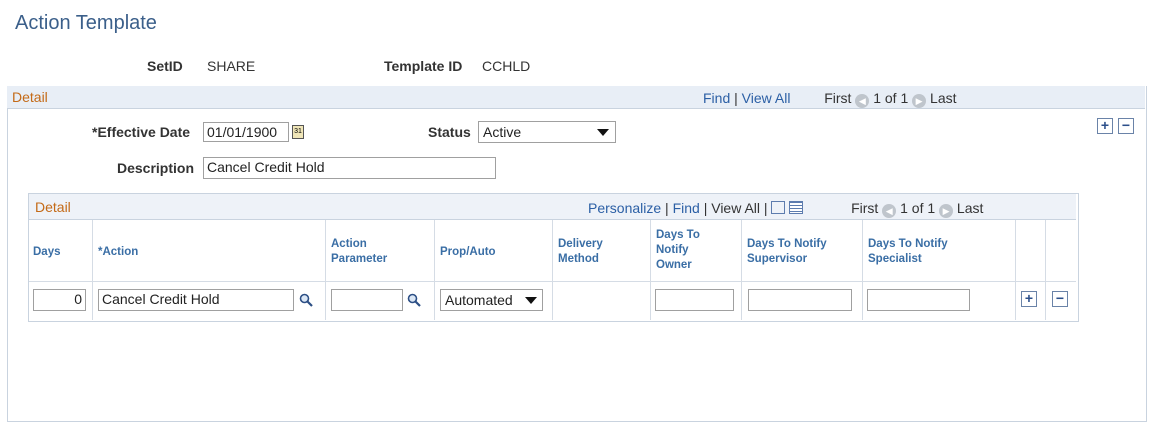  What do you see at coordinates (47, 252) in the screenshot?
I see `column-header-days: Days` at bounding box center [47, 252].